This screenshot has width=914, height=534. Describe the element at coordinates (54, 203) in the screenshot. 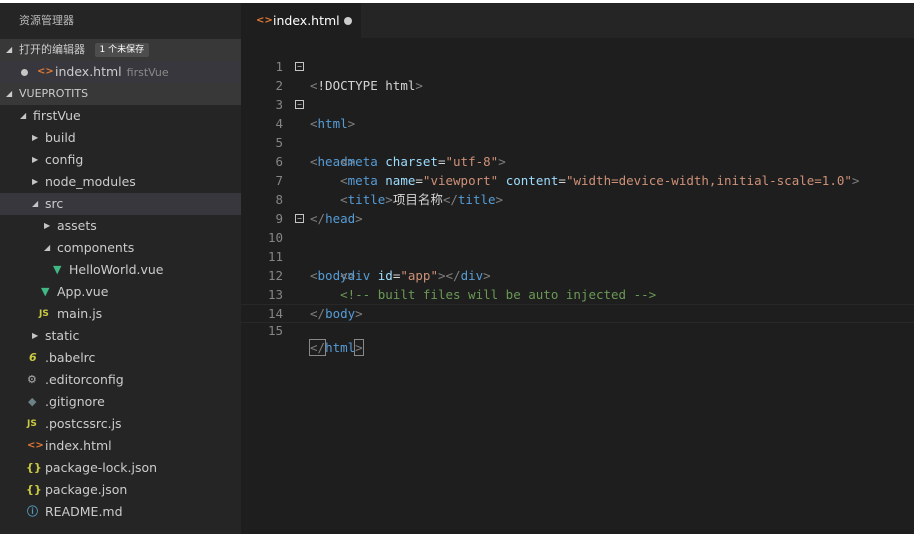

I see `tree-item-label: src` at that location.